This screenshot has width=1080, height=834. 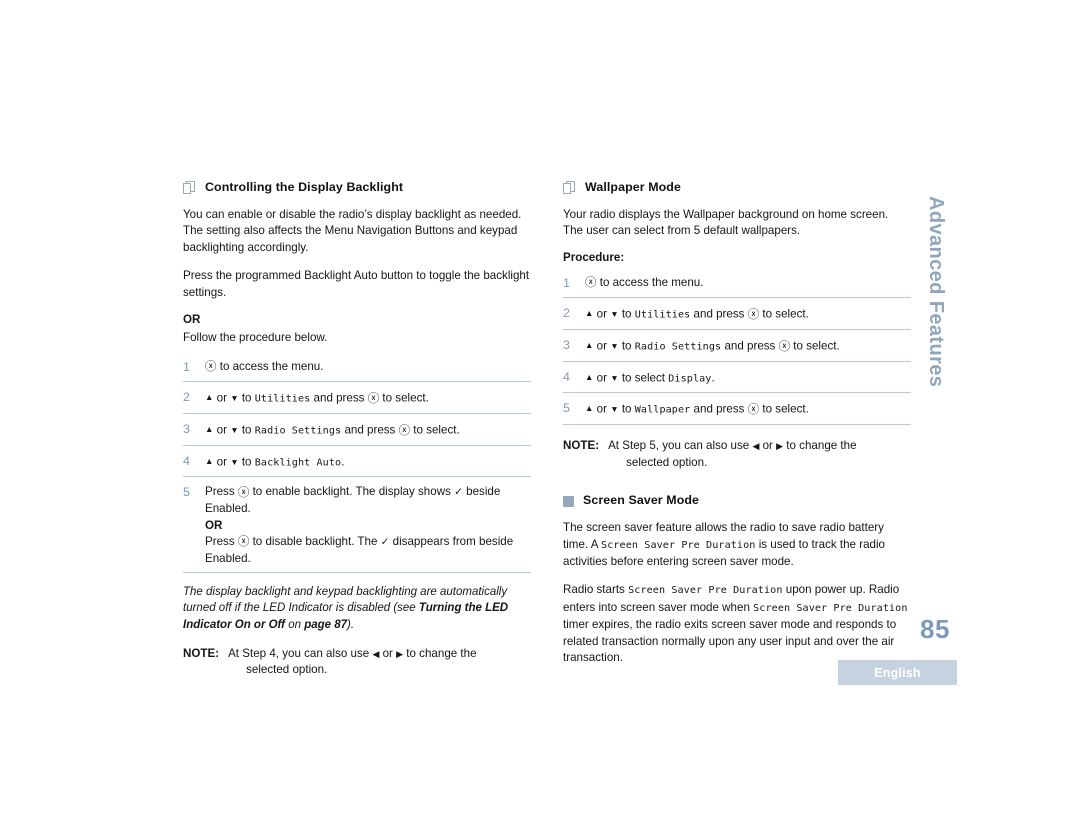 I want to click on filled-square-icon, so click(x=568, y=502).